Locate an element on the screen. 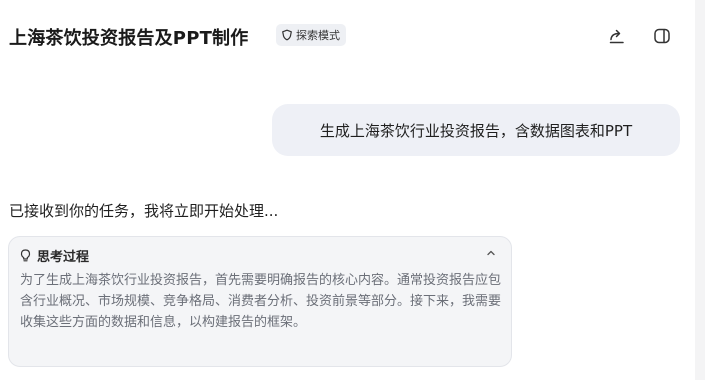 This screenshot has width=705, height=380. mode-badge-label: 探索模式 is located at coordinates (318, 35).